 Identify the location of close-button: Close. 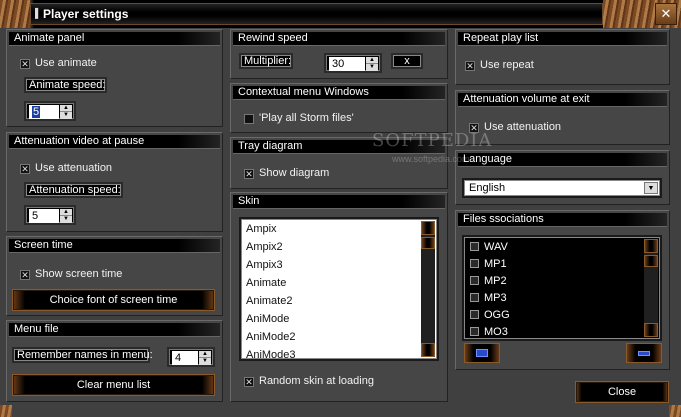
(622, 392).